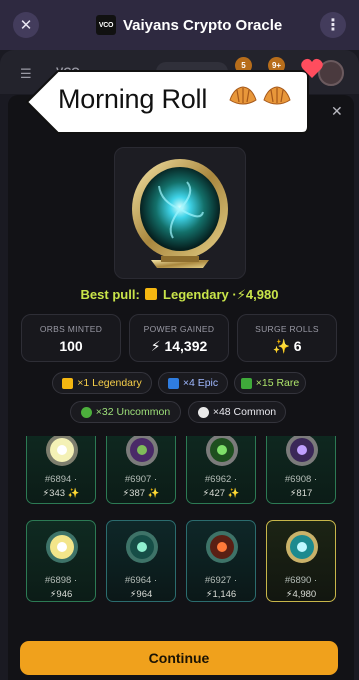 This screenshot has height=680, width=359. I want to click on orb-id: #6890 ·, so click(301, 580).